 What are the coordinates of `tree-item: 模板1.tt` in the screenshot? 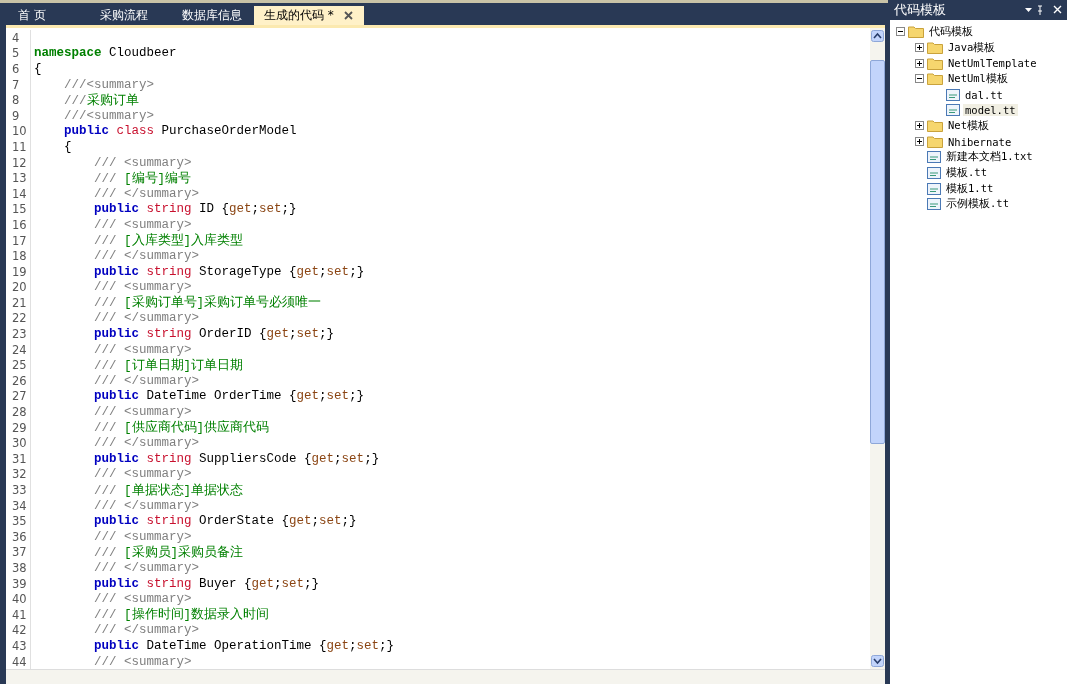 It's located at (970, 188).